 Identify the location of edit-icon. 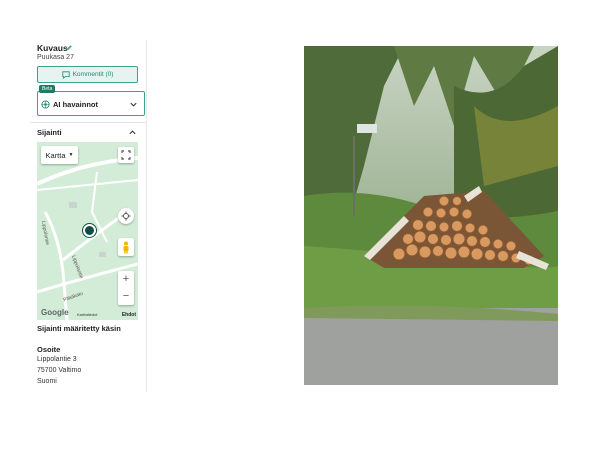
(69, 48).